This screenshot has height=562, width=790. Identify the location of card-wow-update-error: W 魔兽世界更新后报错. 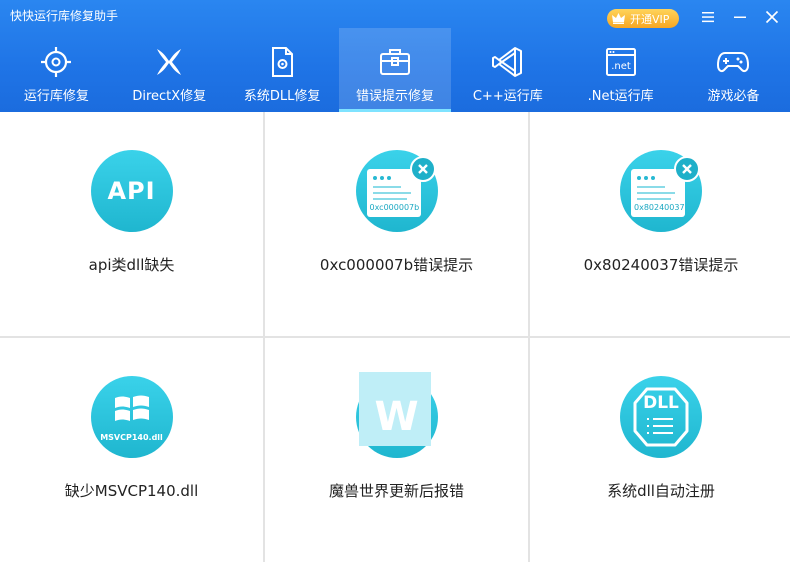
(396, 450).